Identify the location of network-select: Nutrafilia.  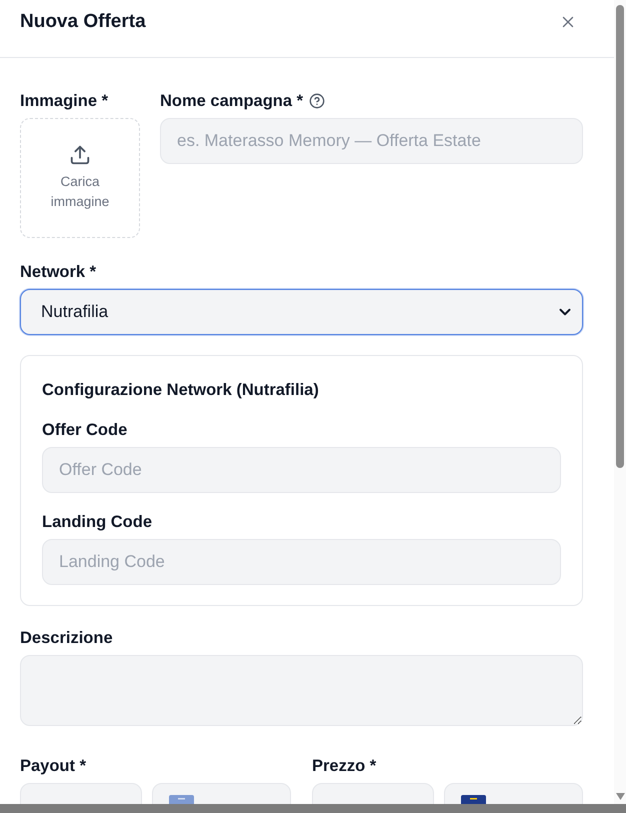
(301, 312).